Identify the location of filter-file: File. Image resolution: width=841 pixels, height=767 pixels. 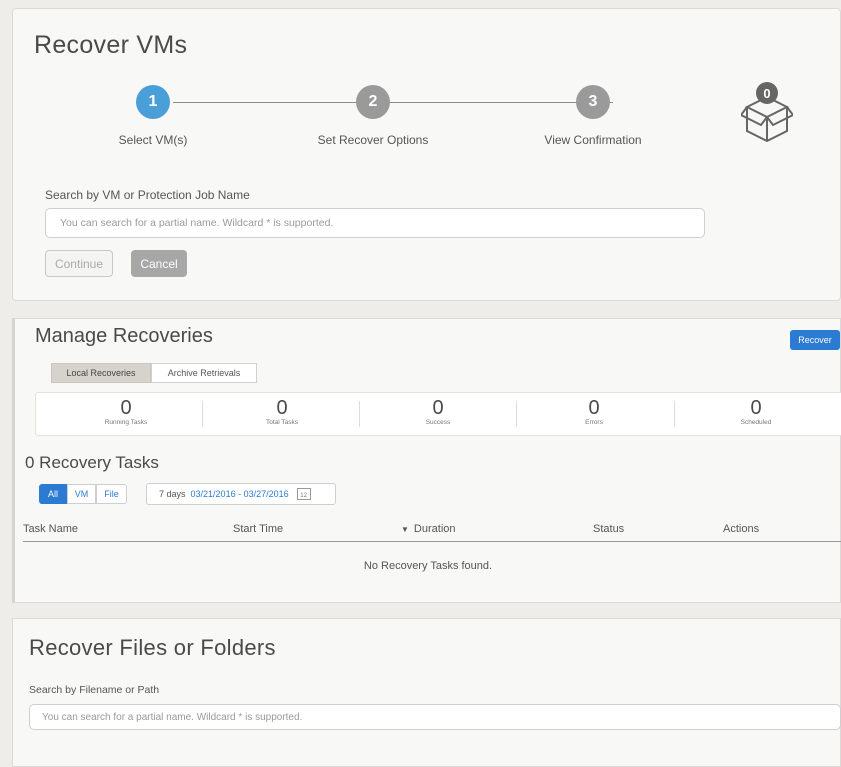
(111, 494).